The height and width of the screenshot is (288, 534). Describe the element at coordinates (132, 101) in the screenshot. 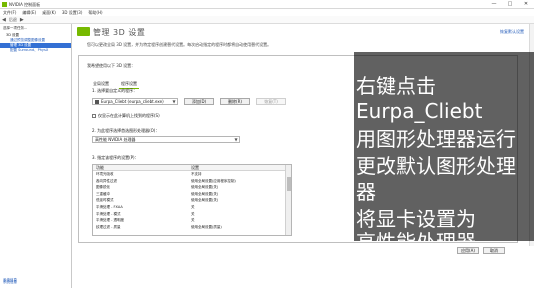

I see `program-select-value: Eurpa_Cliebt (eurpa_cliebt.exe)` at that location.